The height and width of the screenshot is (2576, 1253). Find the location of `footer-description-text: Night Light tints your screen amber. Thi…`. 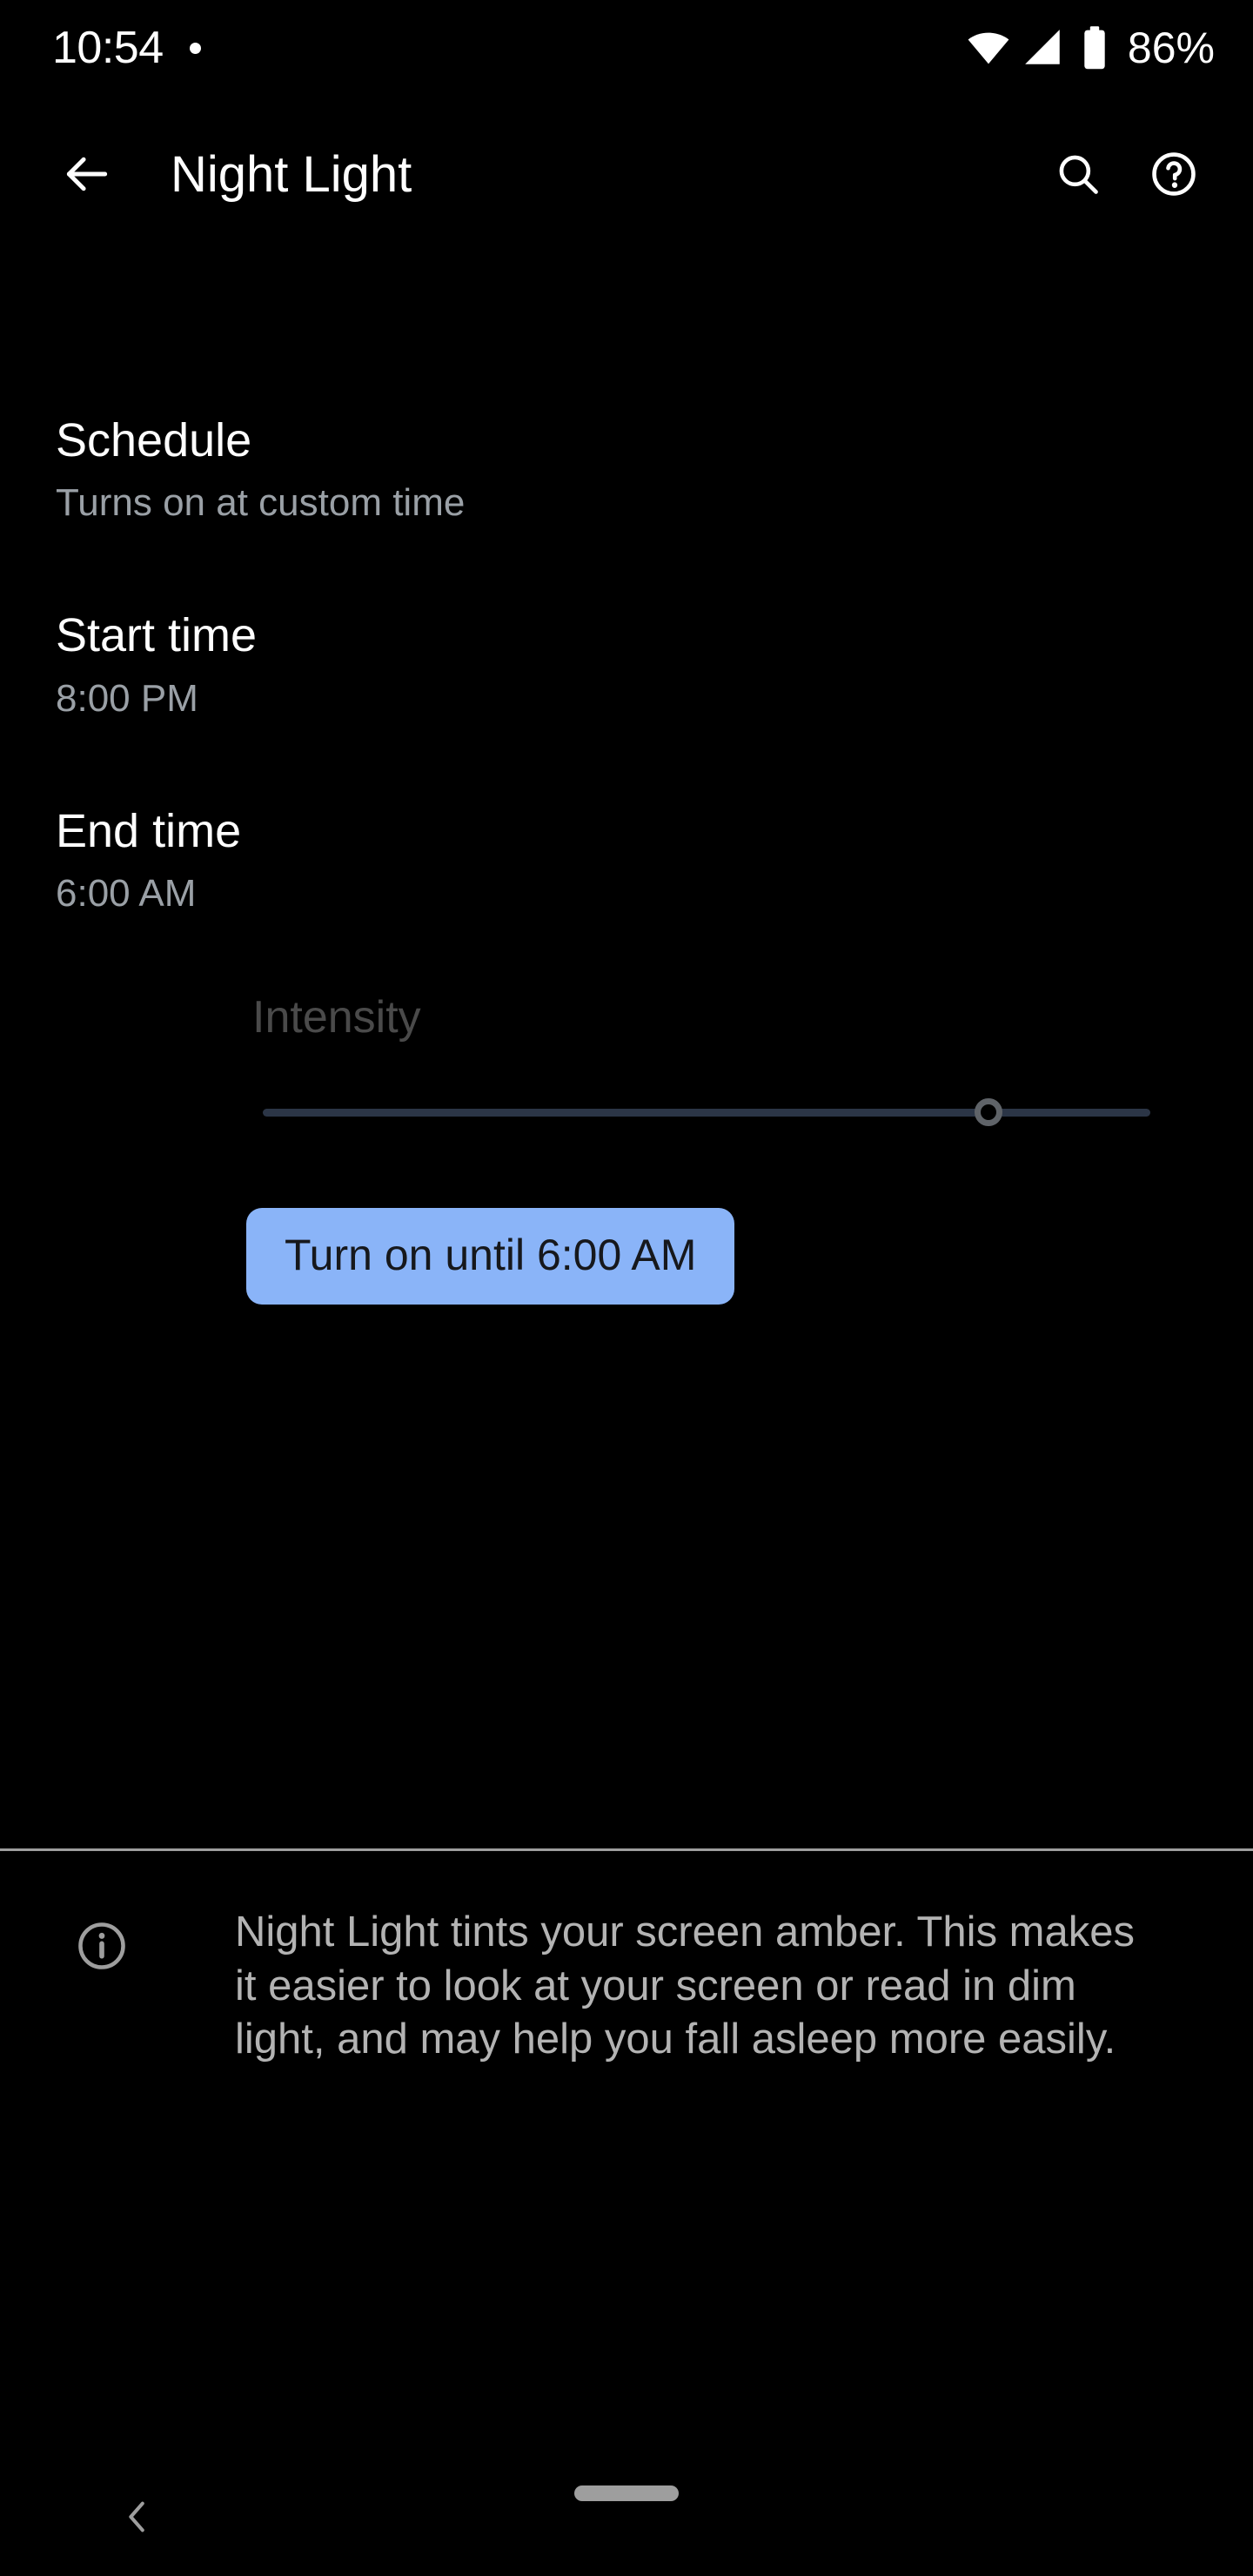

footer-description-text: Night Light tints your screen amber. Thi… is located at coordinates (685, 1986).